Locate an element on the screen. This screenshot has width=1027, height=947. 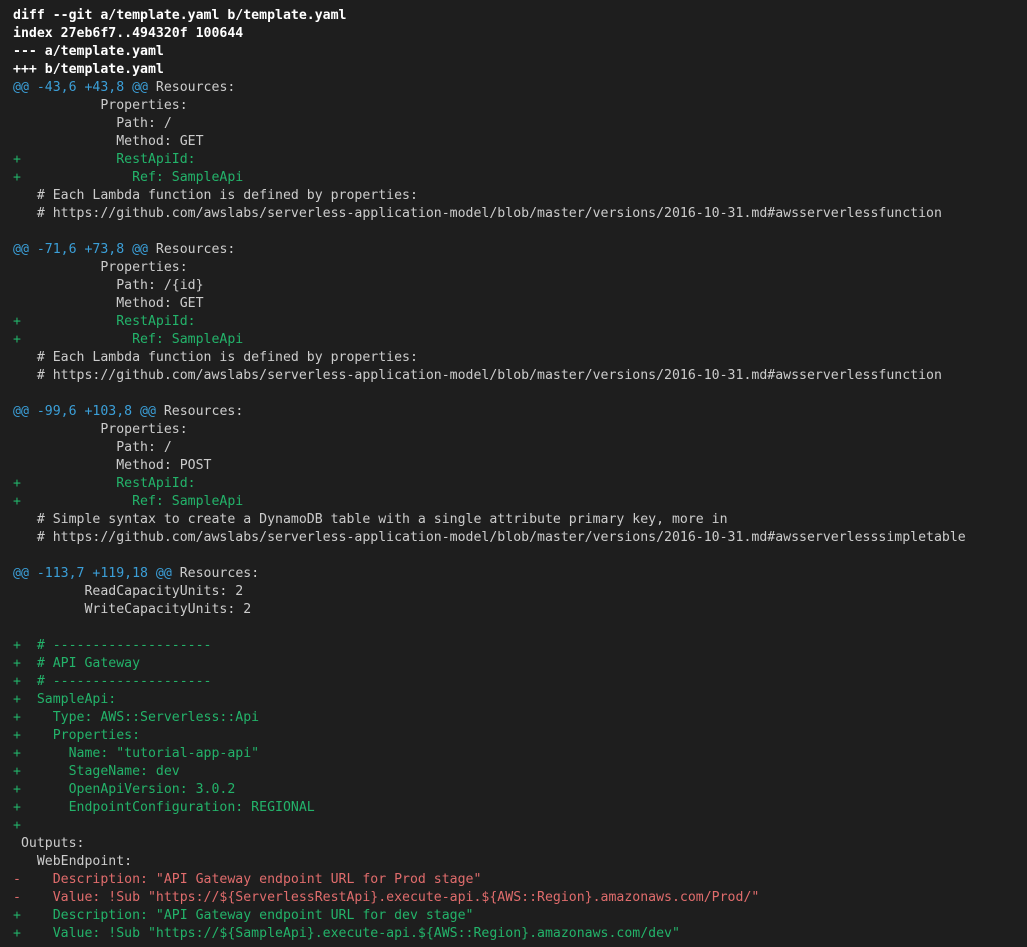
hunk-header-line: @@ -99,6 +103,8 @@ Resources: is located at coordinates (520, 412).